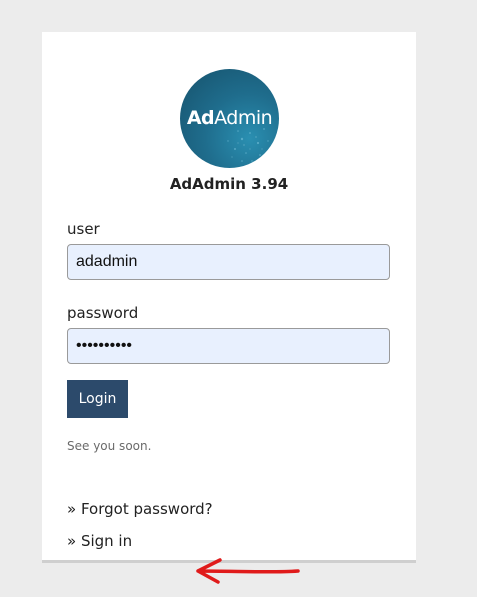  What do you see at coordinates (103, 313) in the screenshot?
I see `password-label: password` at bounding box center [103, 313].